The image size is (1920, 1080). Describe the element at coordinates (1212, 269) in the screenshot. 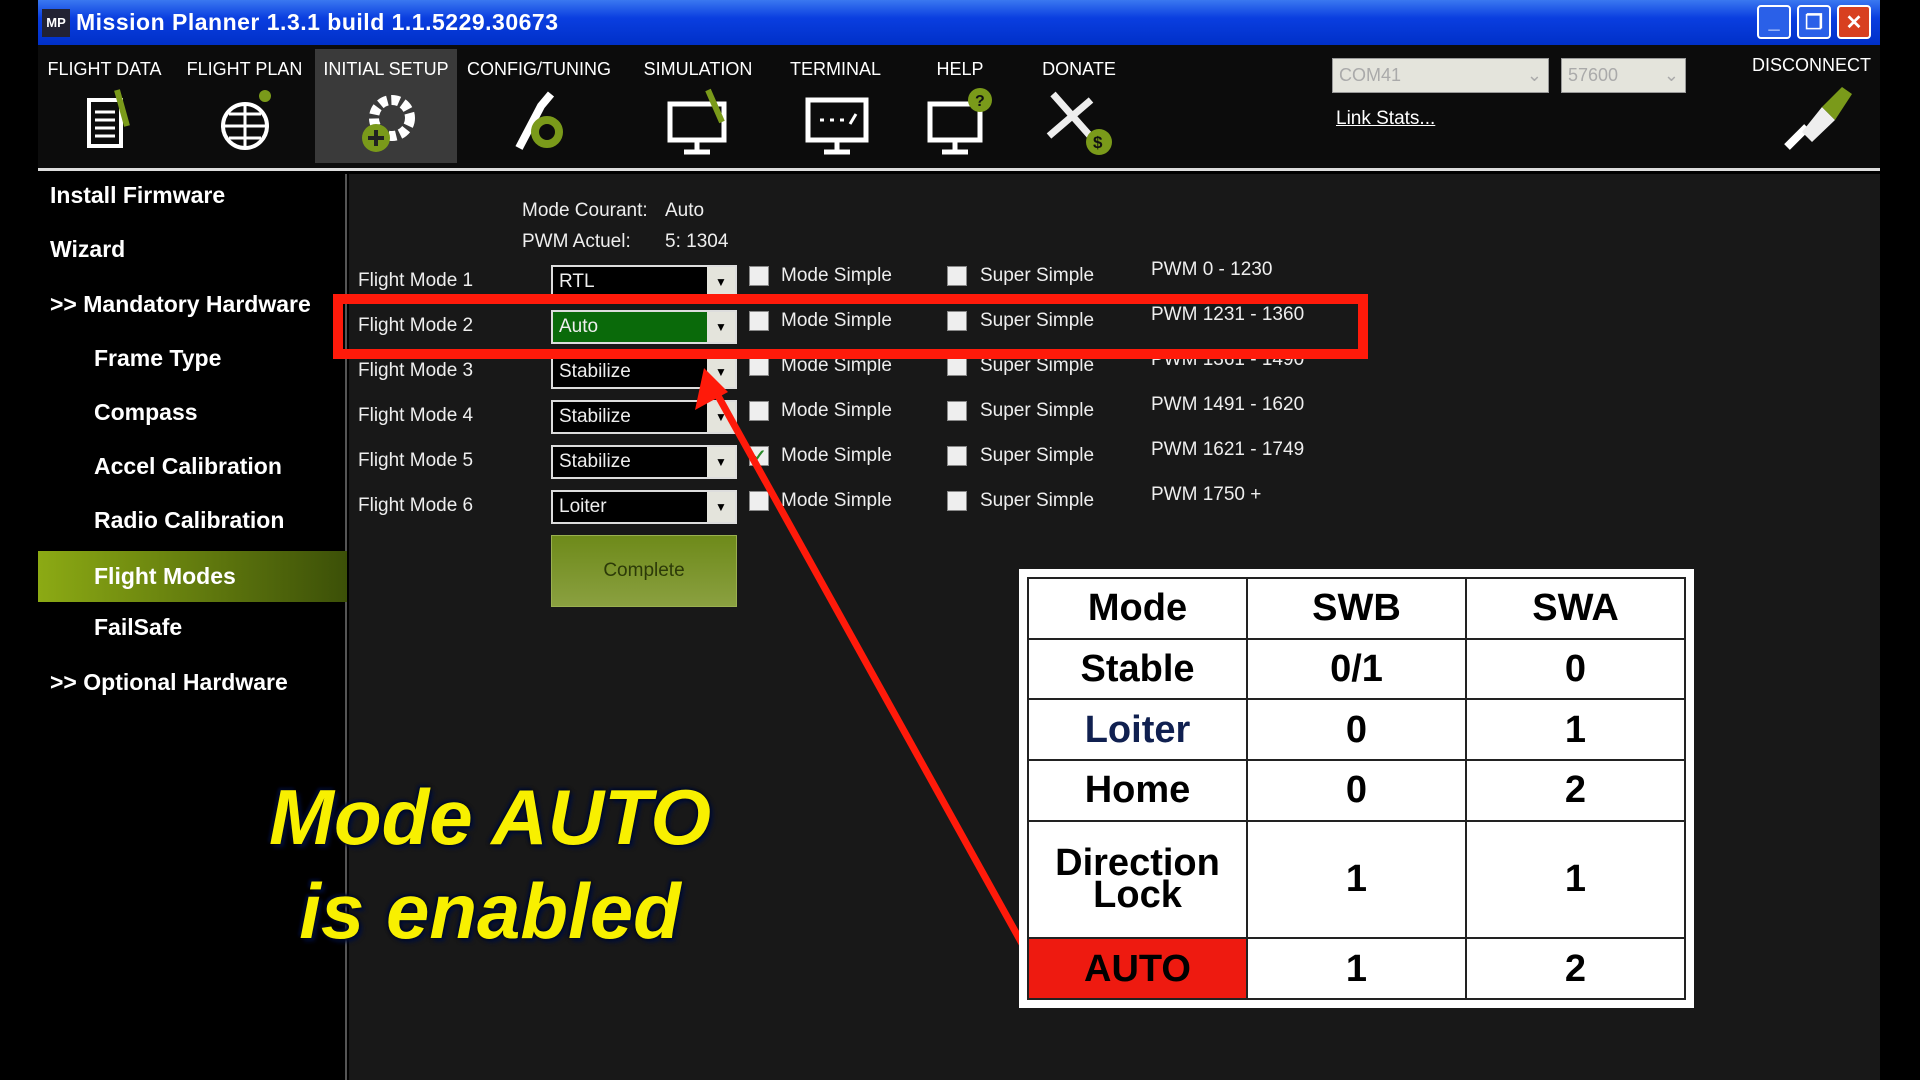

I see `pwm-range: PWM 0 - 1230` at that location.